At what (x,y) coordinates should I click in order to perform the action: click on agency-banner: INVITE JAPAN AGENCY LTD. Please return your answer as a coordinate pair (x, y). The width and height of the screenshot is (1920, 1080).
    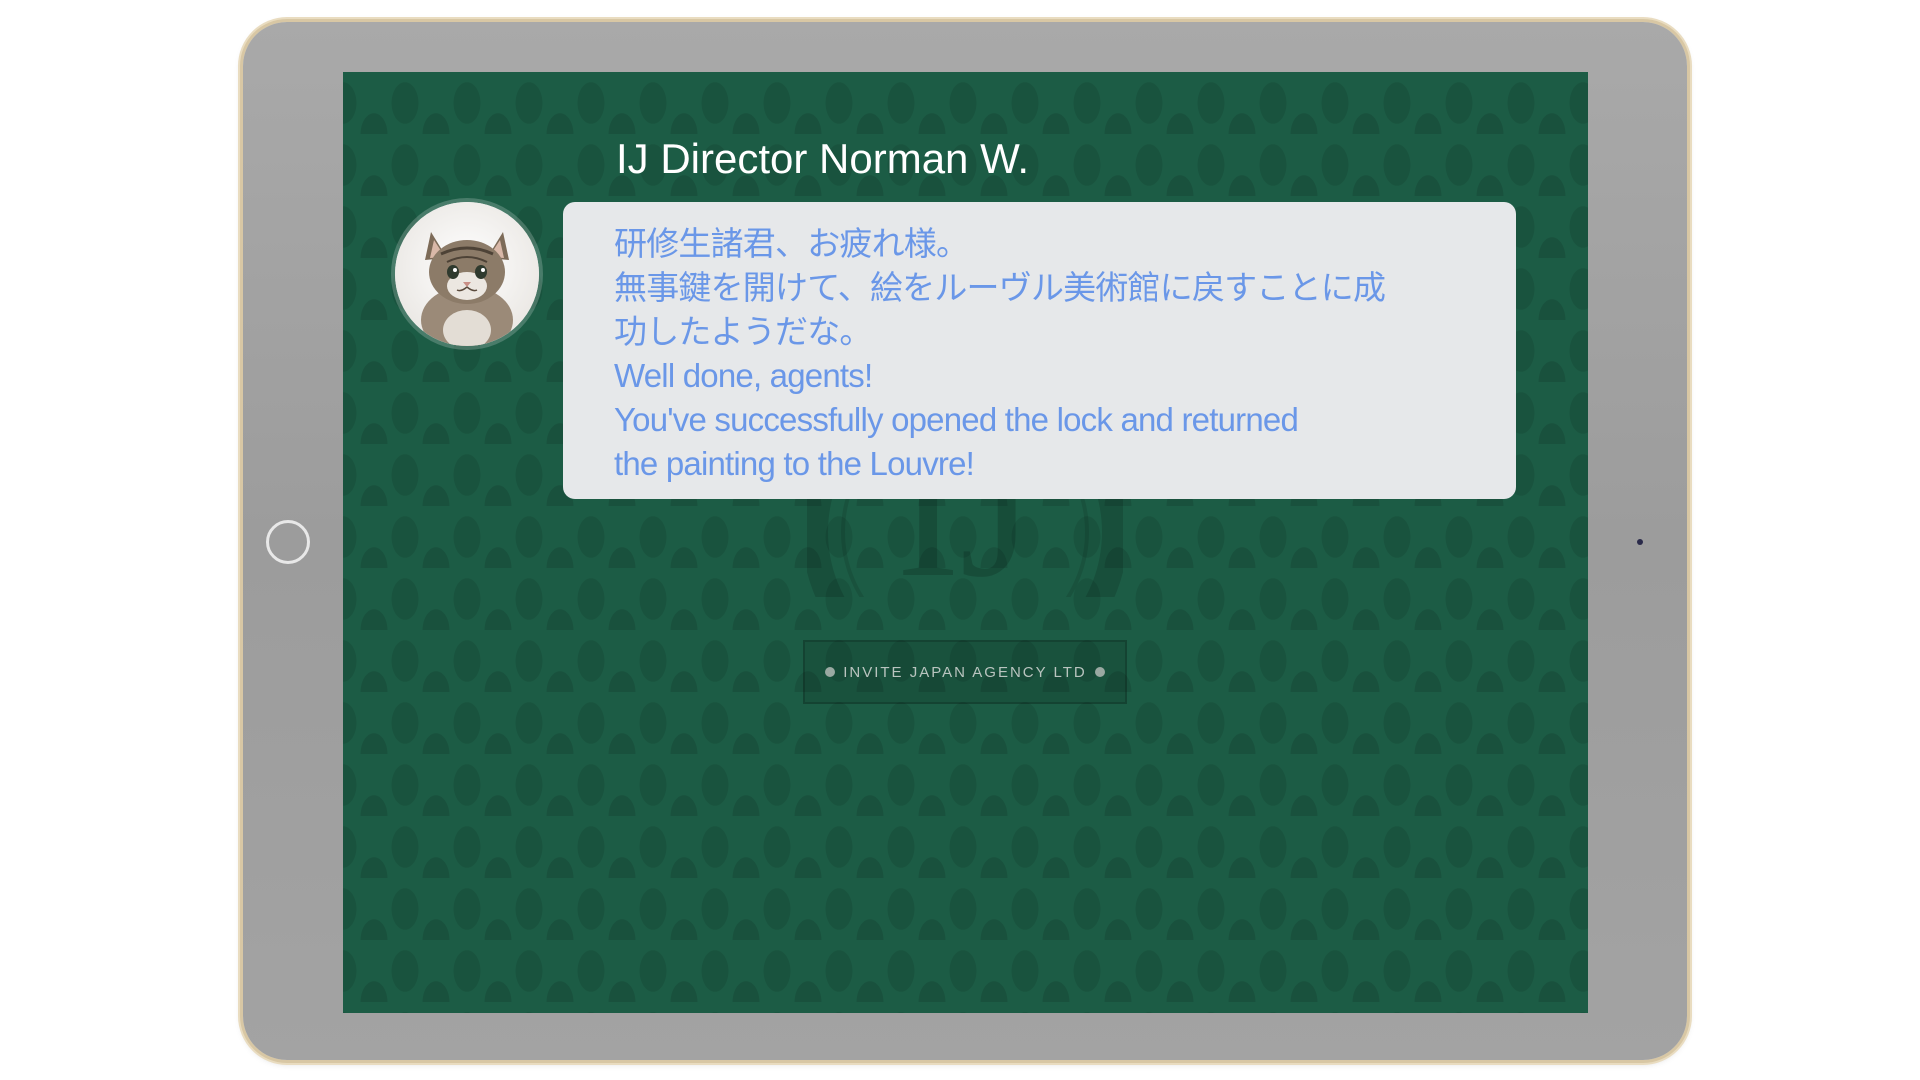
    Looking at the image, I should click on (965, 672).